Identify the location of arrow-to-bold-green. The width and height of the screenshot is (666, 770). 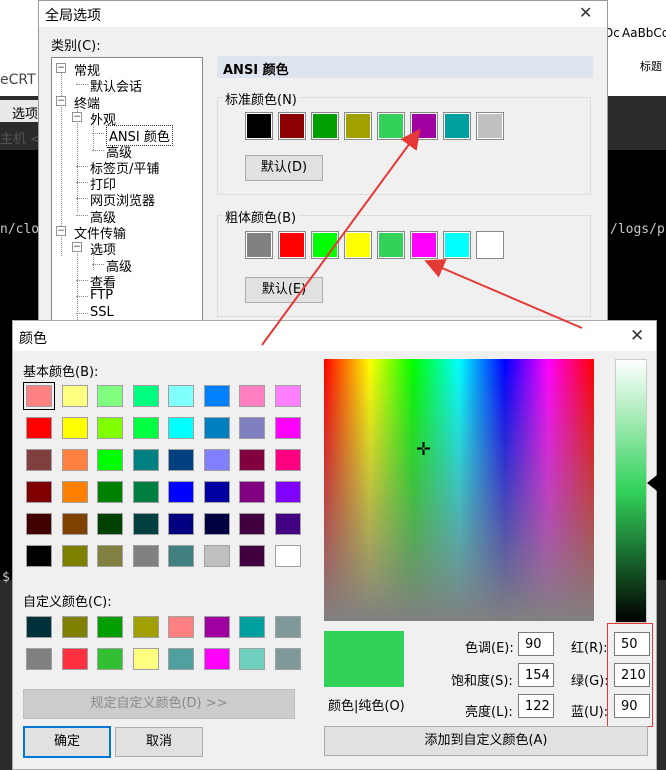
(503, 294).